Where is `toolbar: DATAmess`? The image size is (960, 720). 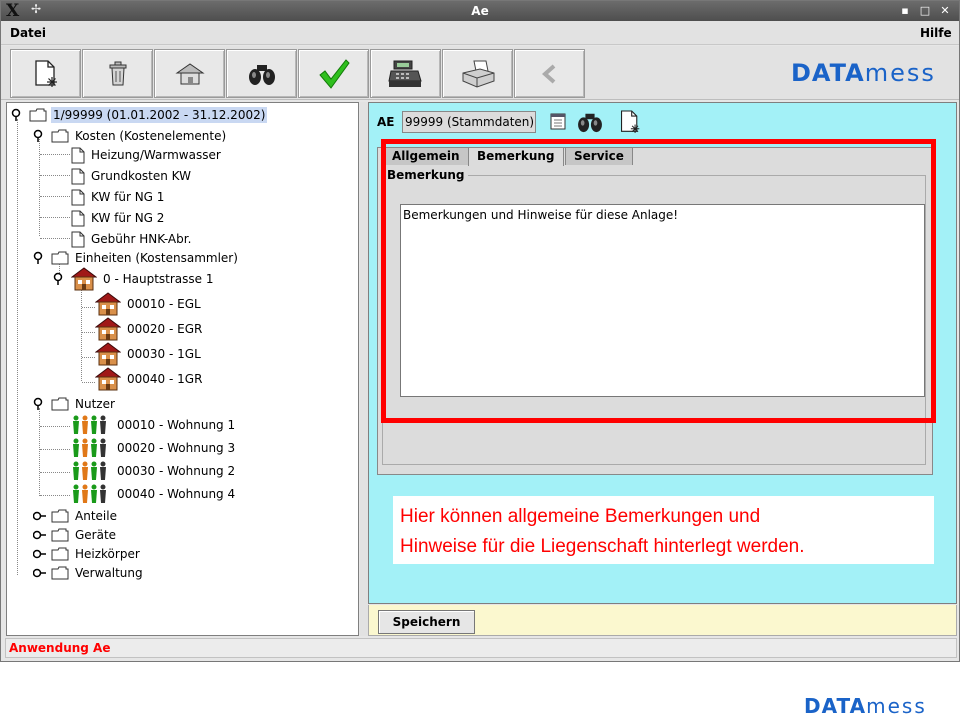 toolbar: DATAmess is located at coordinates (480, 73).